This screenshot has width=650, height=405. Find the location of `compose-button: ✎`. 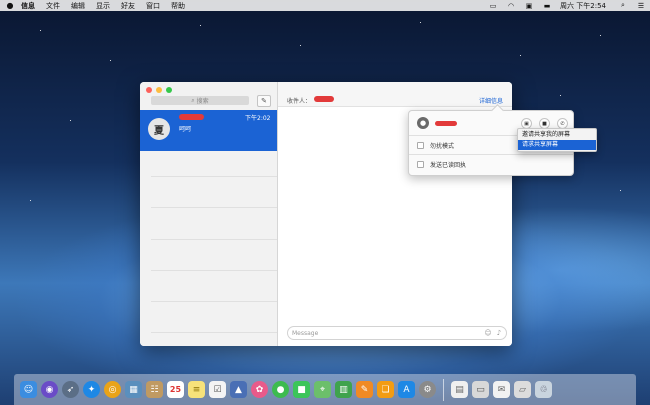

compose-button: ✎ is located at coordinates (264, 101).